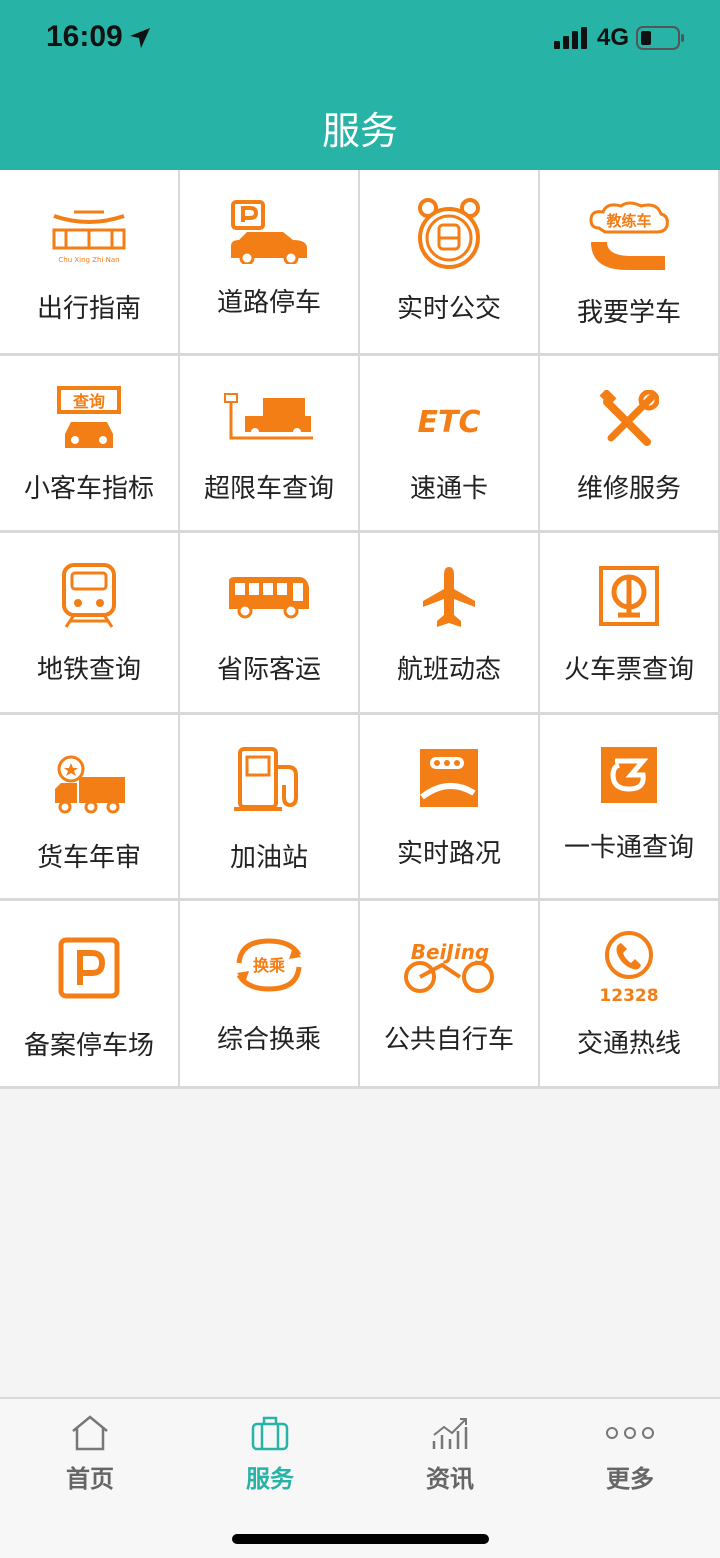 The height and width of the screenshot is (1558, 720). What do you see at coordinates (270, 1433) in the screenshot?
I see `briefcase-icon` at bounding box center [270, 1433].